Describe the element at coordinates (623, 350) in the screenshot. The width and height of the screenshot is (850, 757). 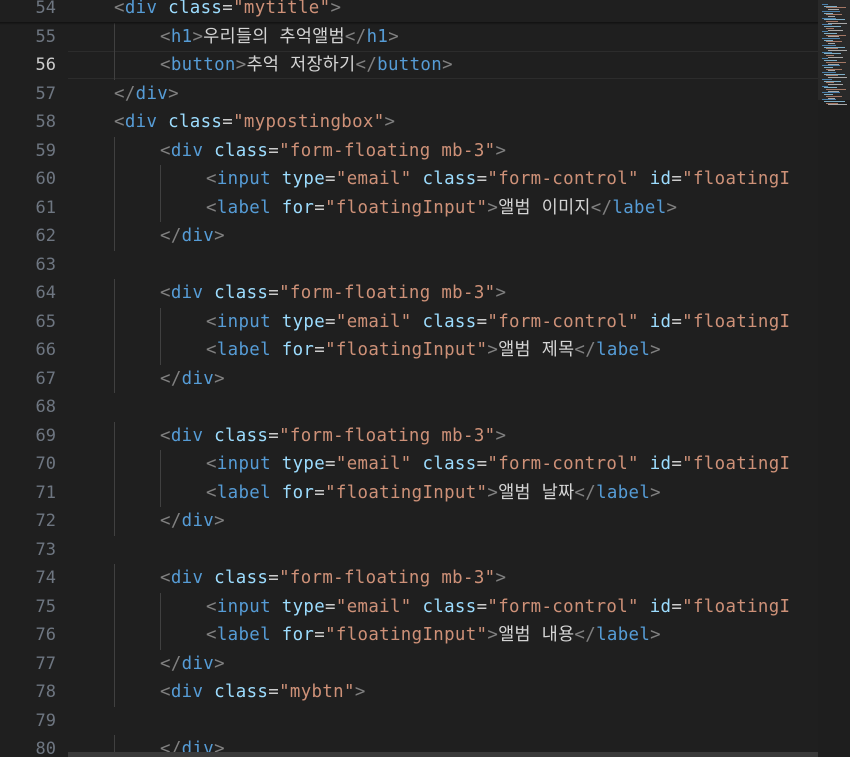
I see `code-token: label` at that location.